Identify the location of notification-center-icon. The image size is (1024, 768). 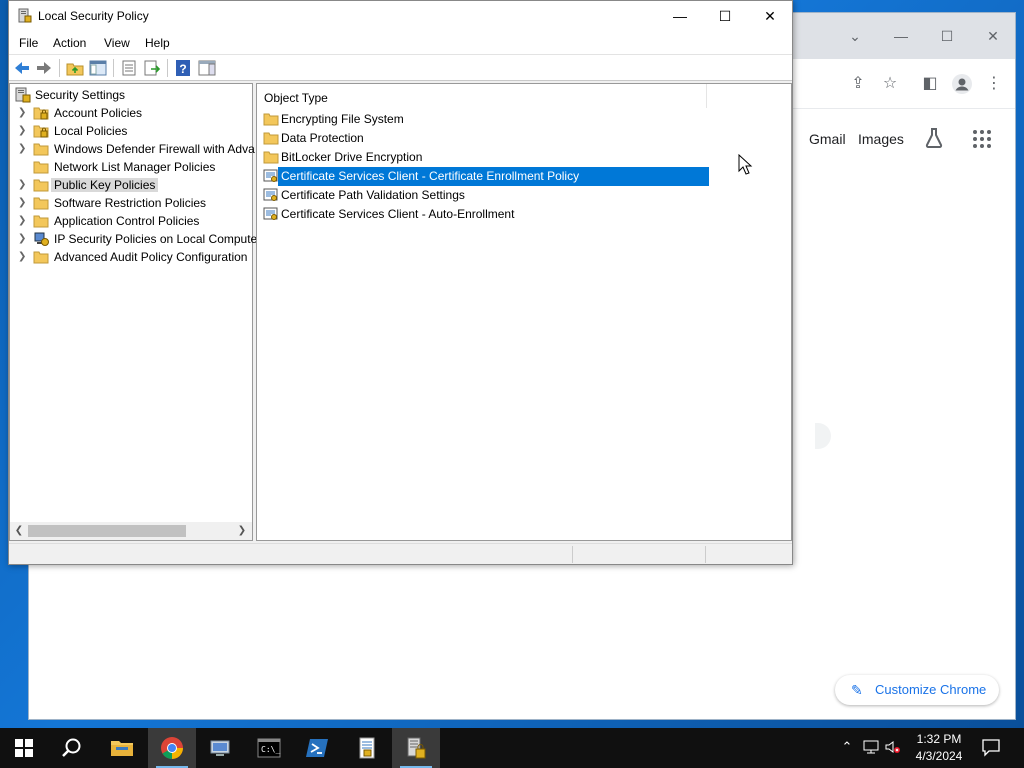
(991, 747).